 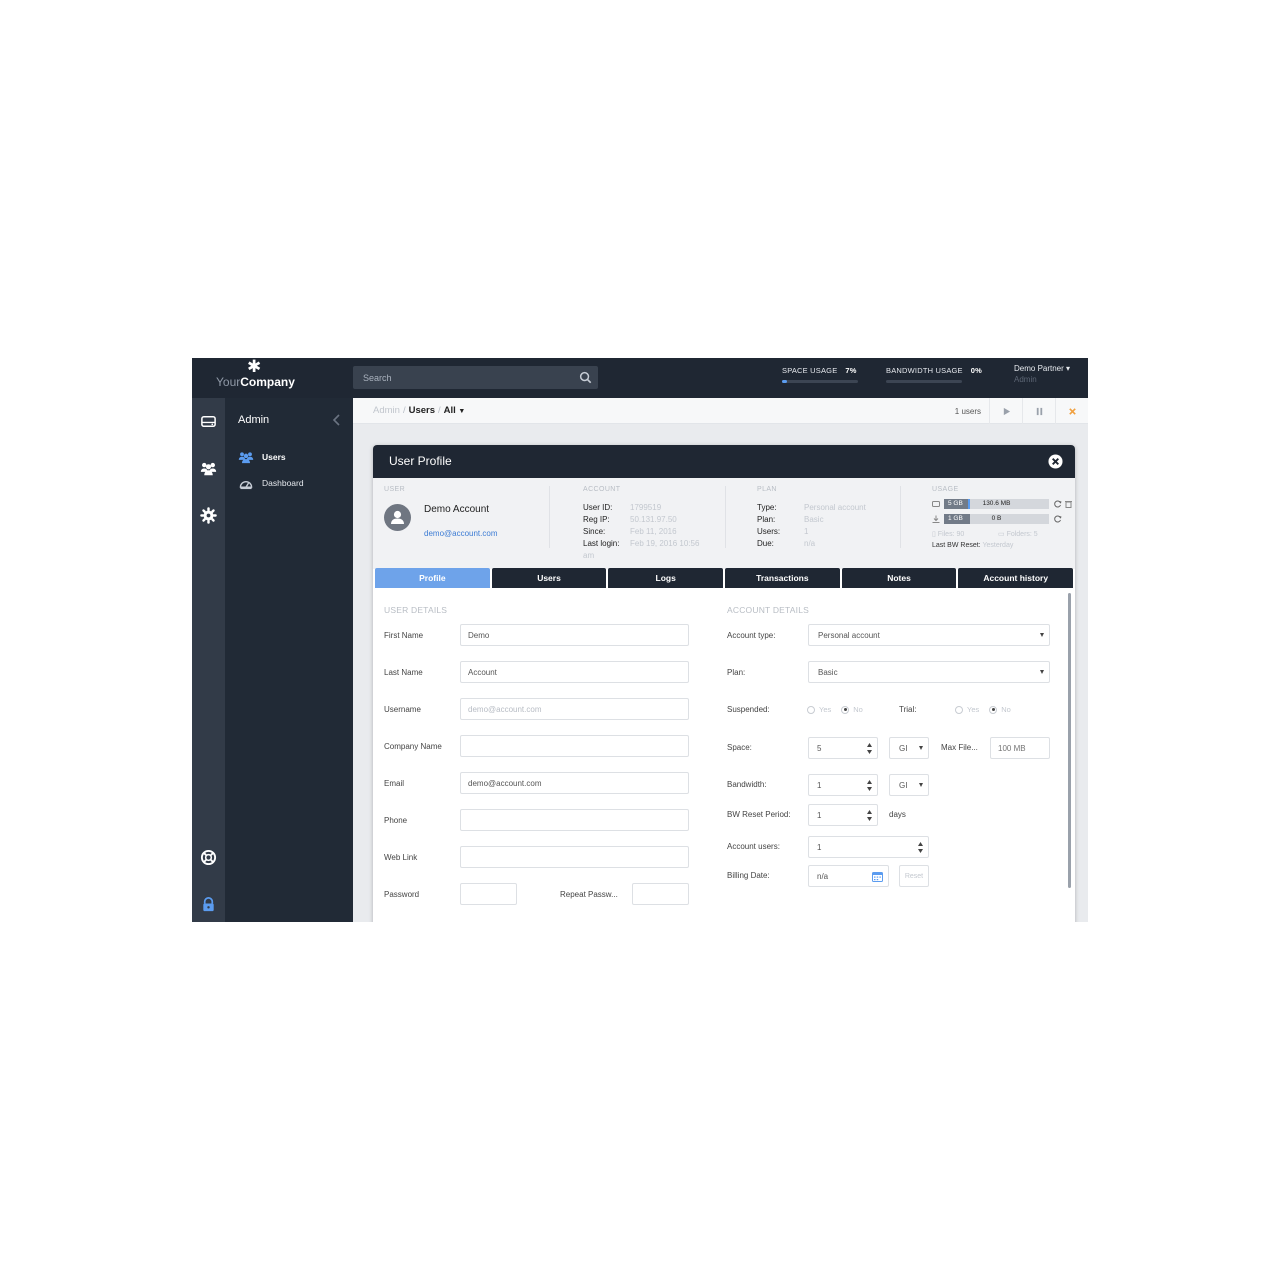 What do you see at coordinates (819, 815) in the screenshot?
I see `bw-reset-period-value: 1` at bounding box center [819, 815].